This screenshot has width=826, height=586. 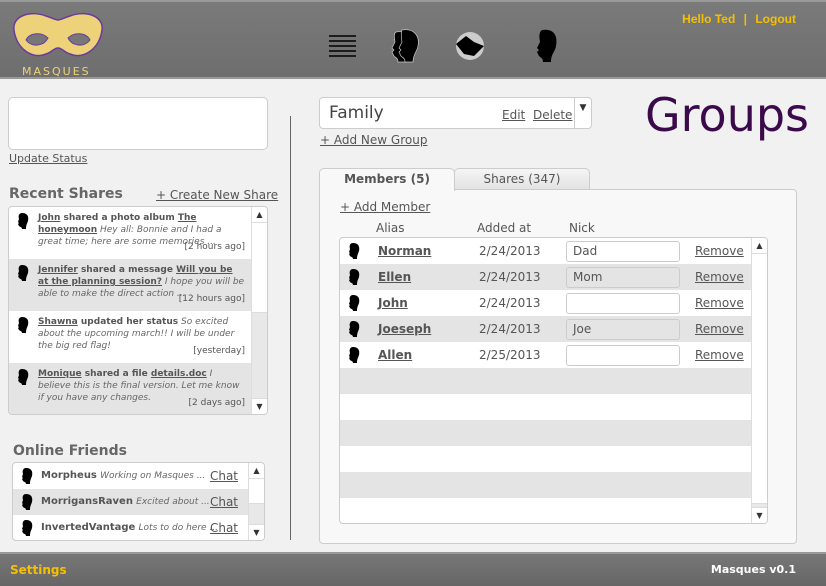 What do you see at coordinates (119, 218) in the screenshot?
I see `share-action: shared a photo album` at bounding box center [119, 218].